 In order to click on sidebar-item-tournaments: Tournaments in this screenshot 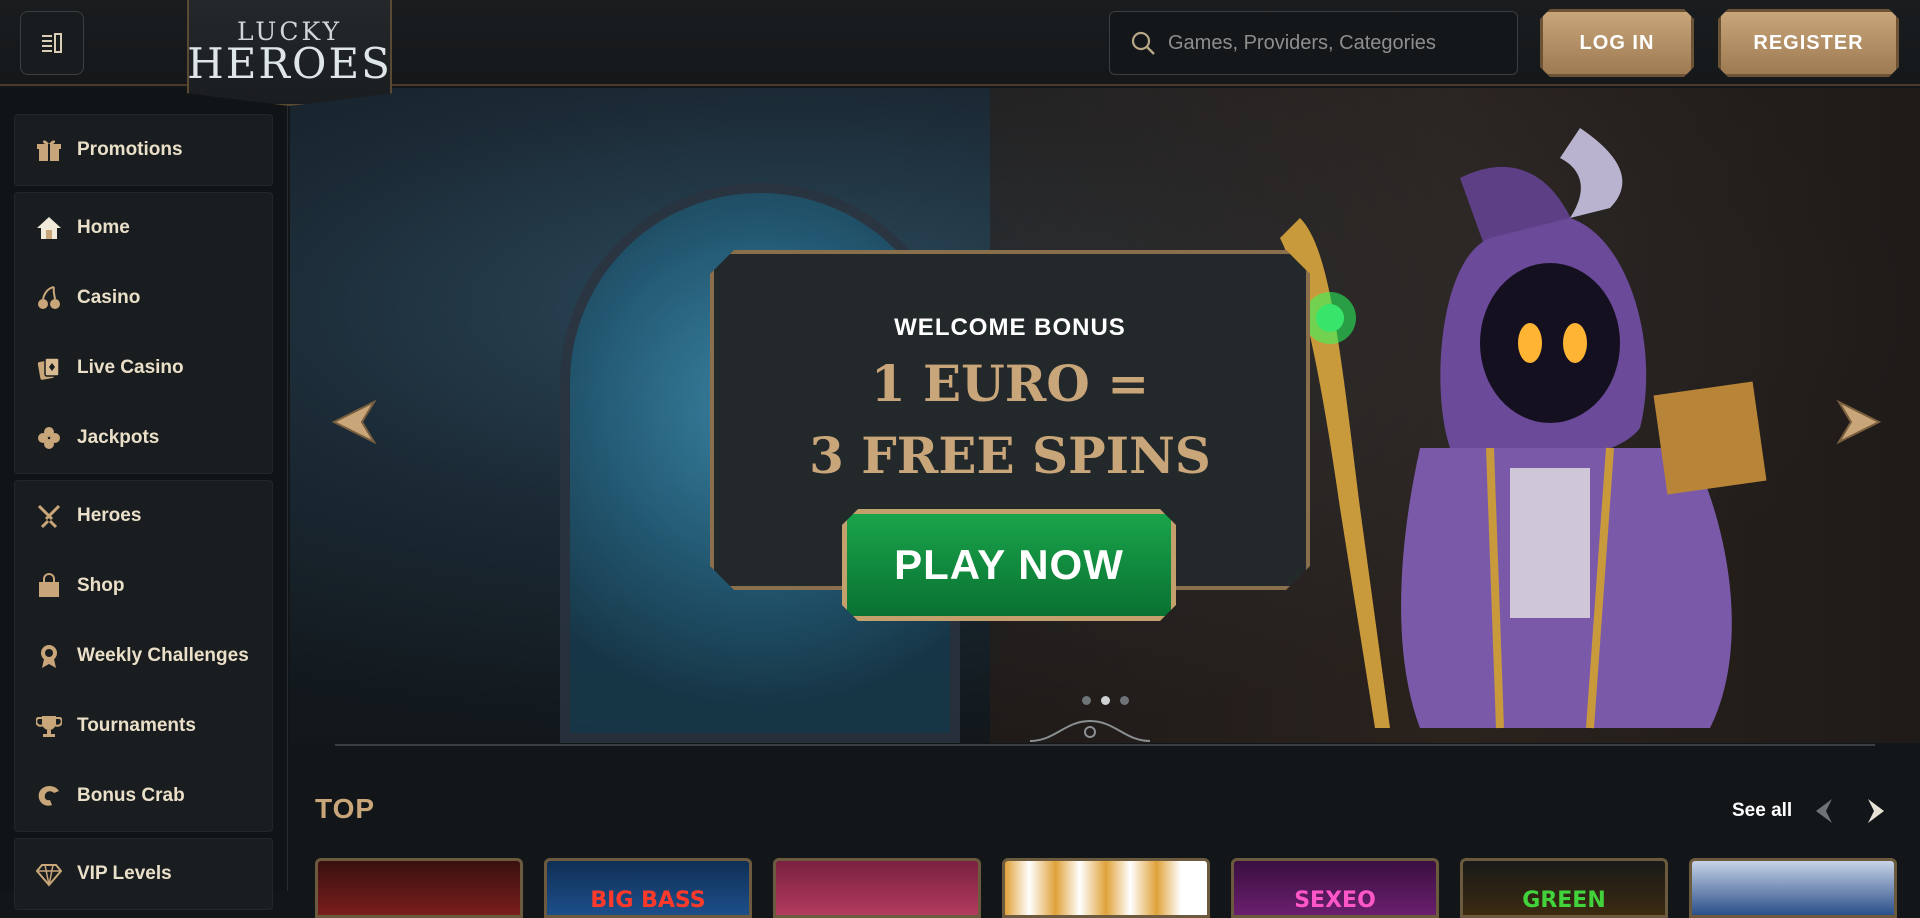, I will do `click(143, 726)`.